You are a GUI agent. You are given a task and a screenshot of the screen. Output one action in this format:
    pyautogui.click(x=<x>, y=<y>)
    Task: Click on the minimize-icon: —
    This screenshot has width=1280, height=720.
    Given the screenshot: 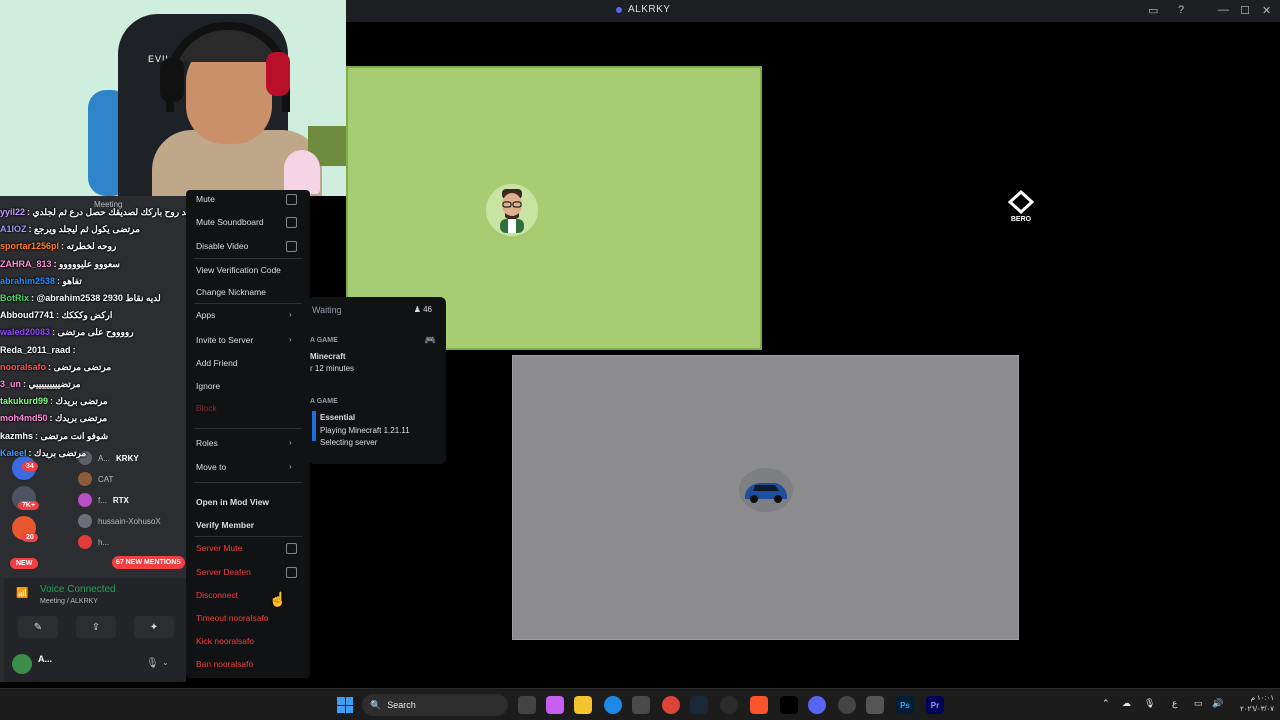 What is the action you would take?
    pyautogui.click(x=1223, y=10)
    